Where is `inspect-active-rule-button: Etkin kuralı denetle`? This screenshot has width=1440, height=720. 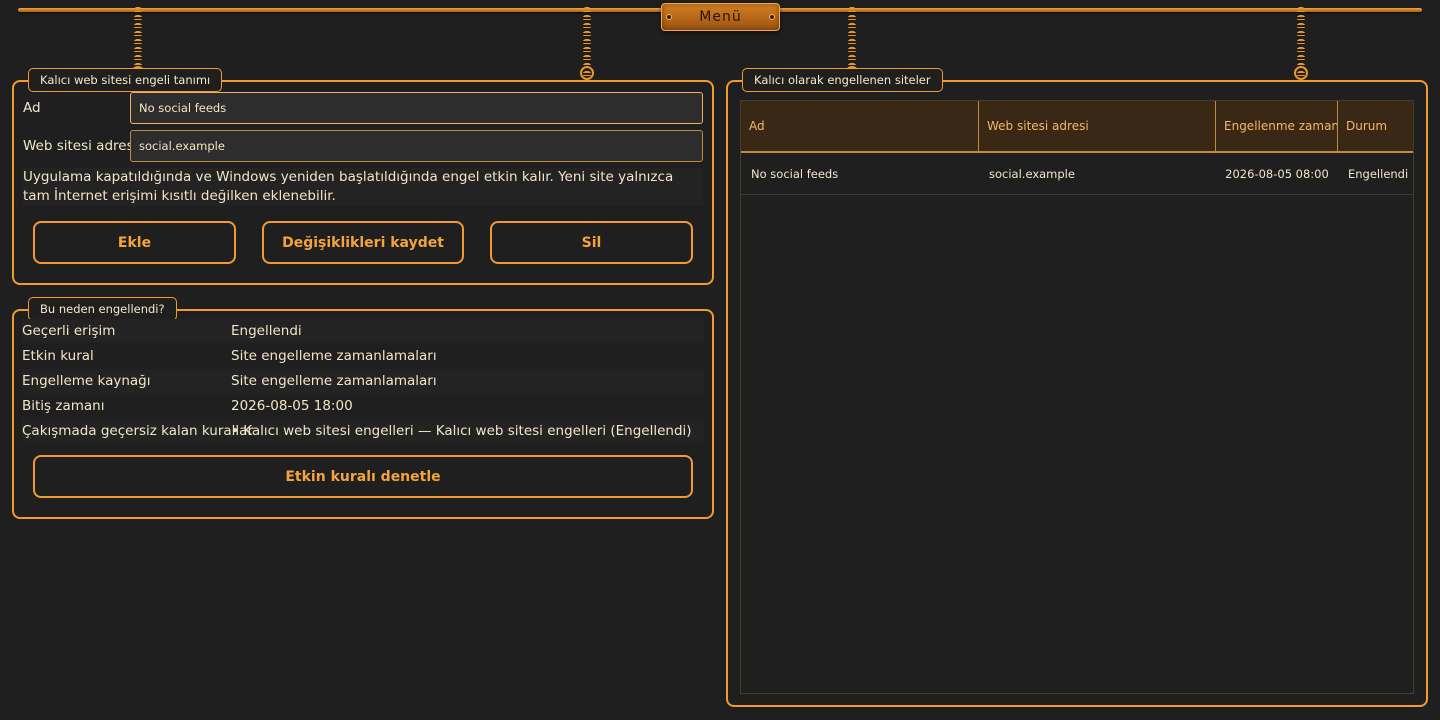
inspect-active-rule-button: Etkin kuralı denetle is located at coordinates (363, 476).